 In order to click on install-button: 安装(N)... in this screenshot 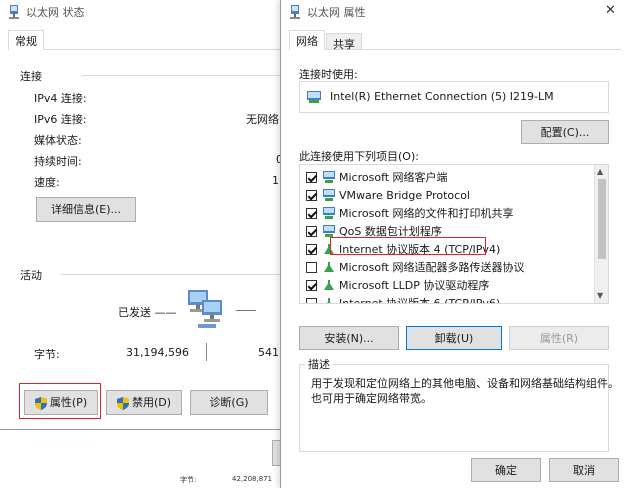, I will do `click(349, 338)`.